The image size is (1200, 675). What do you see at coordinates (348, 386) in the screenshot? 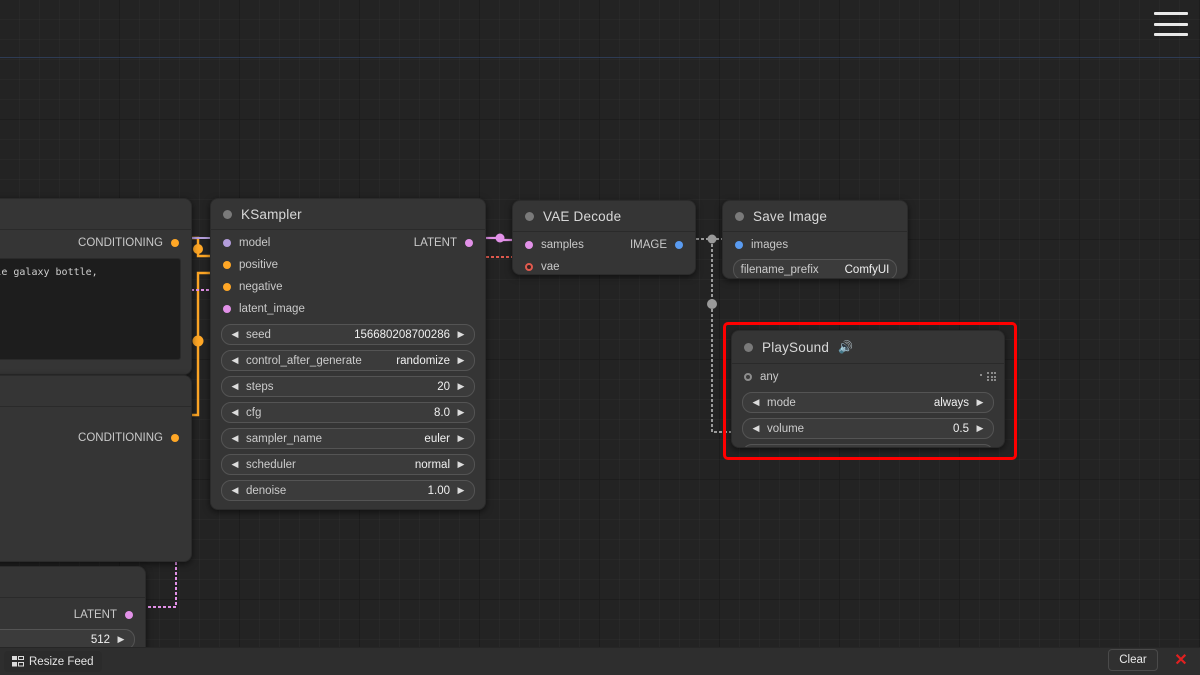
I see `widget-steps: ◀ steps 20 ▶` at bounding box center [348, 386].